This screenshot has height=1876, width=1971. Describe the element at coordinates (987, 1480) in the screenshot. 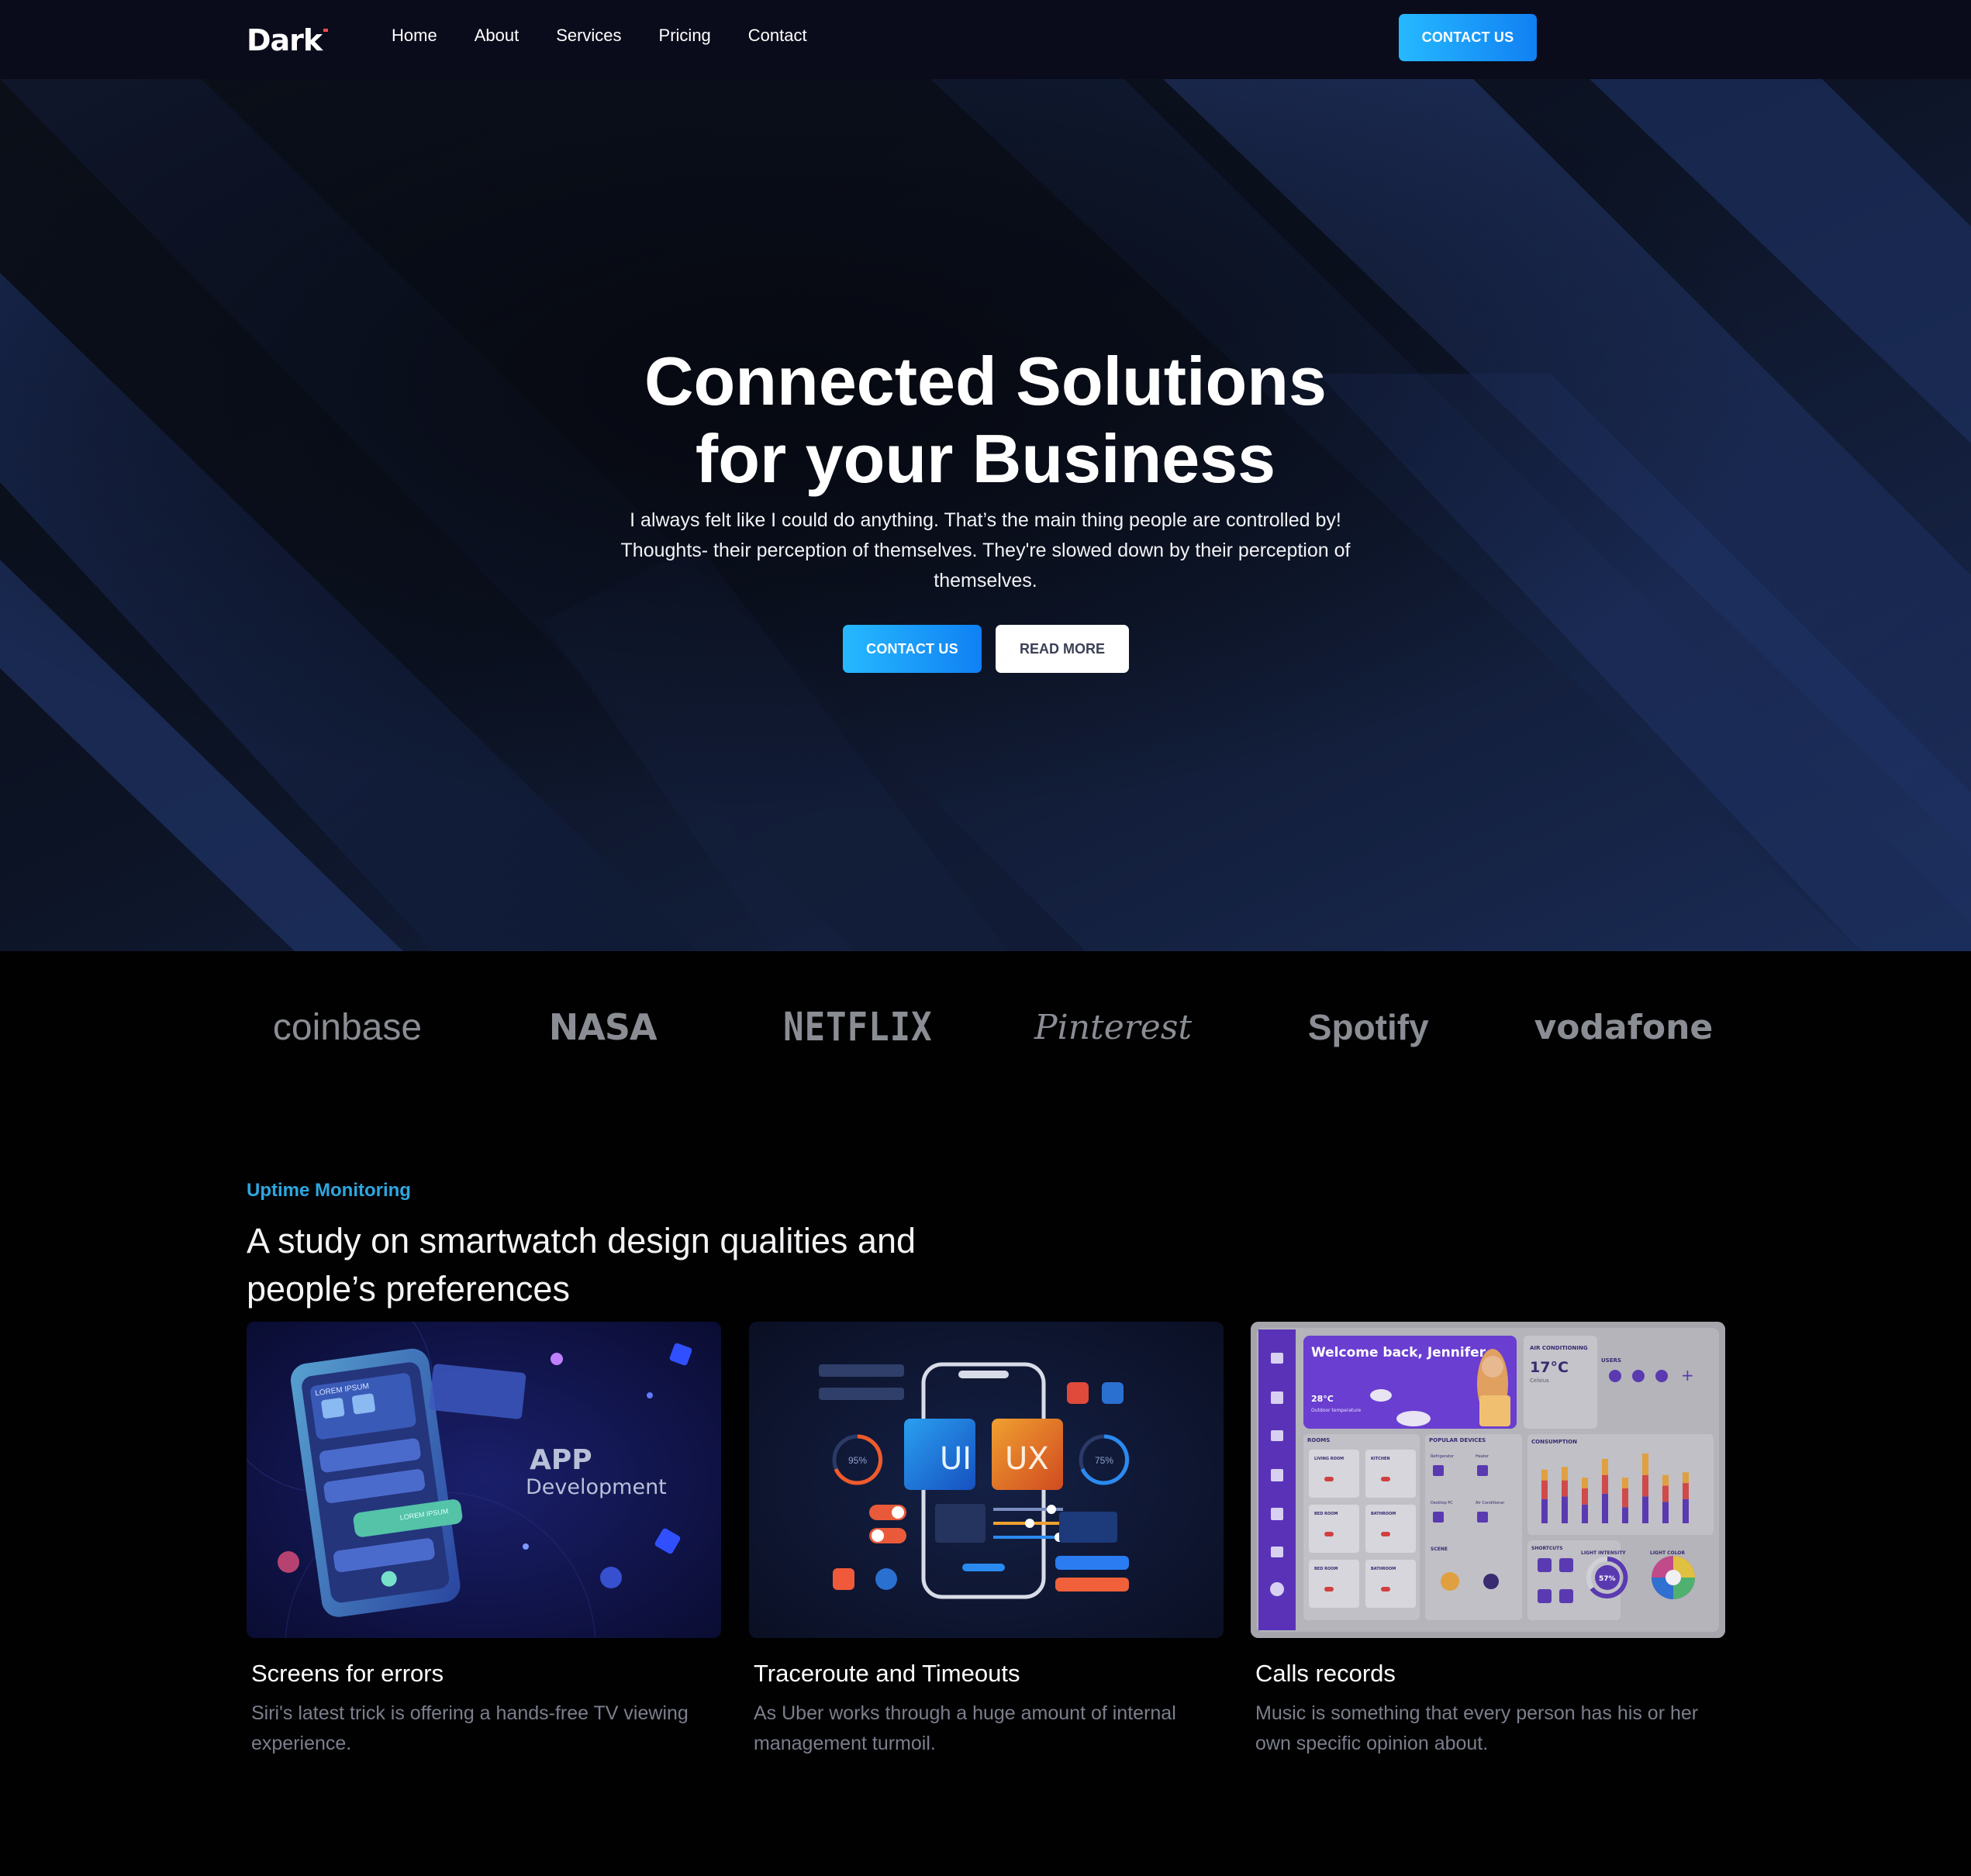

I see `ui-ux-illustration: UI UX 95% 75%` at that location.